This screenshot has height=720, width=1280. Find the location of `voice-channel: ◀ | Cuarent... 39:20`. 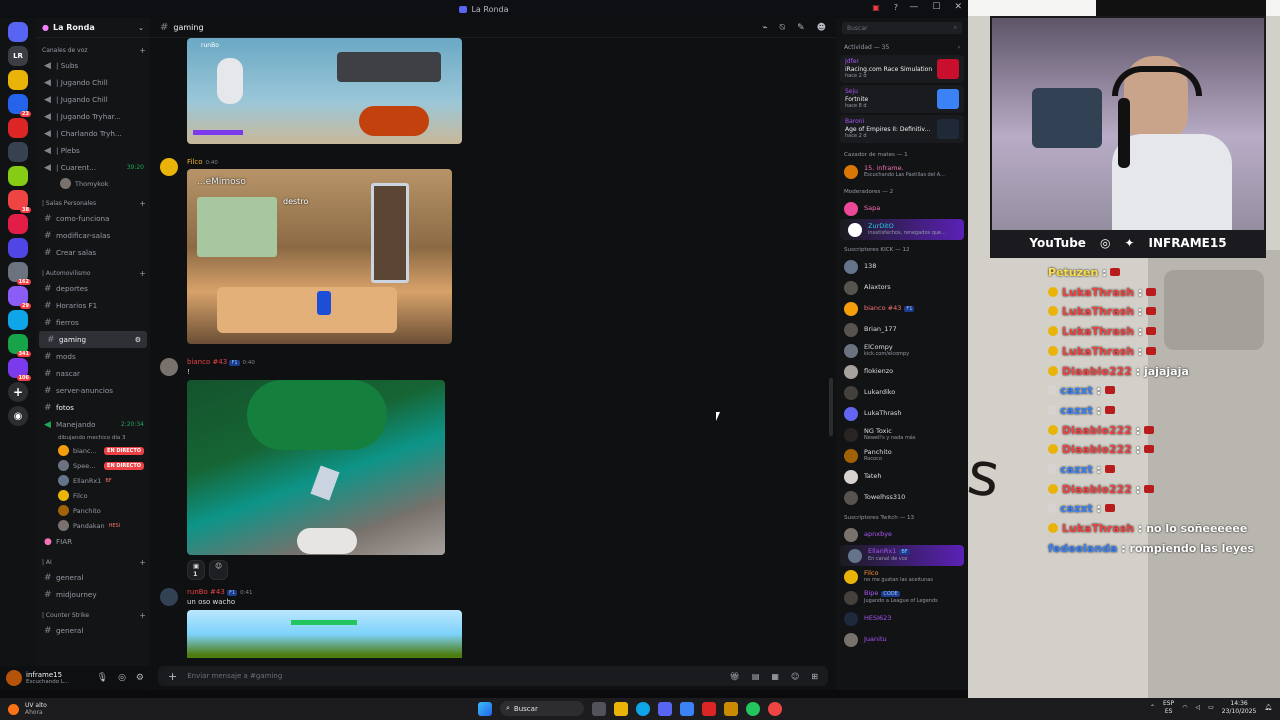

voice-channel: ◀ | Cuarent... 39:20 is located at coordinates (93, 167).